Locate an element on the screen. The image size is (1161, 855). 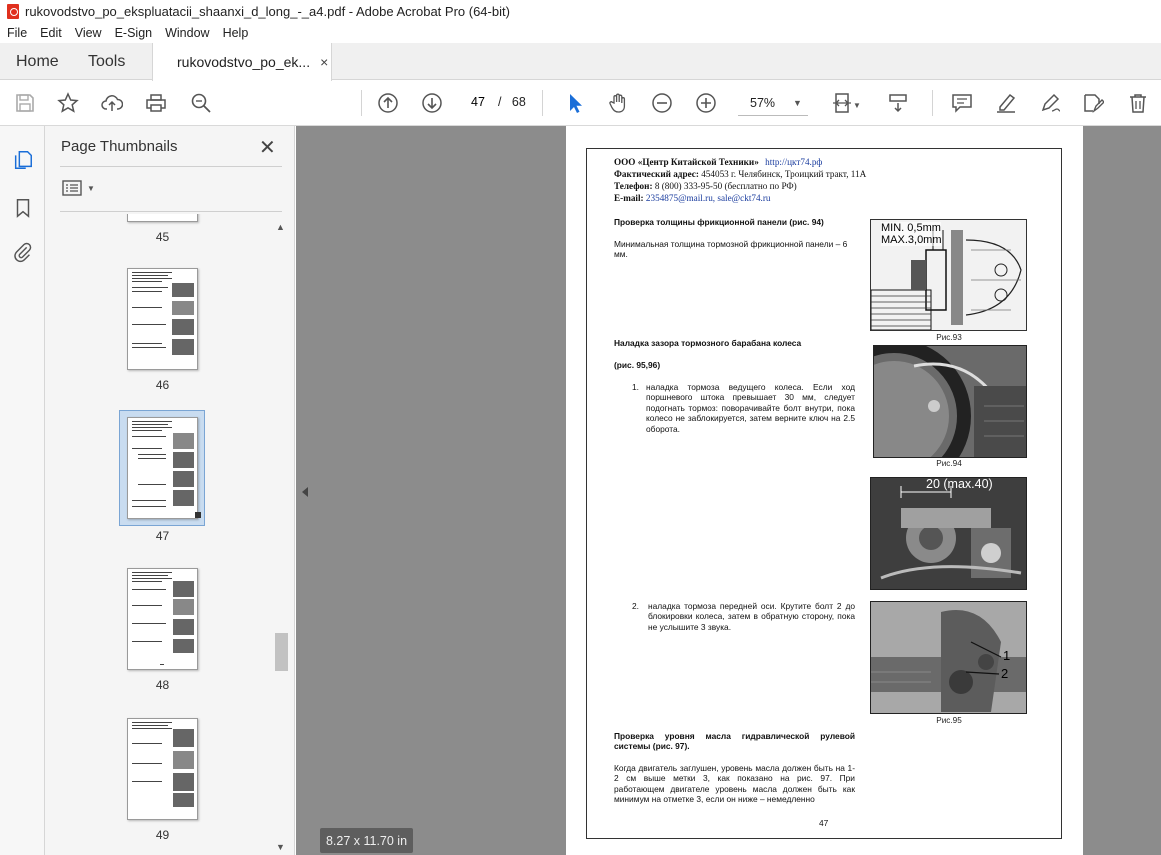
figure-93-caption: Рис.93 is located at coordinates (949, 337).